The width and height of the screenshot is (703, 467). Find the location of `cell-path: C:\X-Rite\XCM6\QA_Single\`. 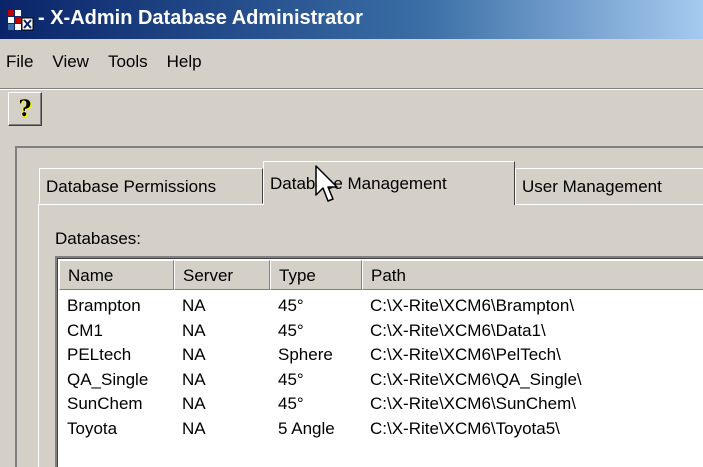

cell-path: C:\X-Rite\XCM6\QA_Single\ is located at coordinates (476, 379).